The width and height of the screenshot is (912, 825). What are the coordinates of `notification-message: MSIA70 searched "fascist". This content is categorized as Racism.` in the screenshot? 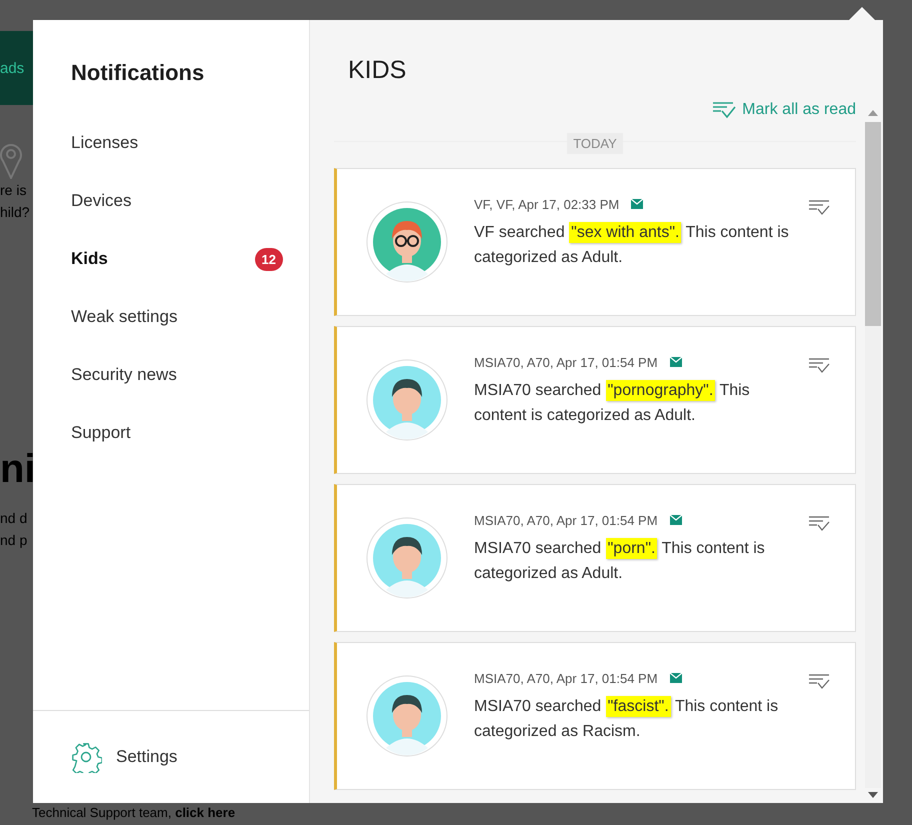 It's located at (627, 718).